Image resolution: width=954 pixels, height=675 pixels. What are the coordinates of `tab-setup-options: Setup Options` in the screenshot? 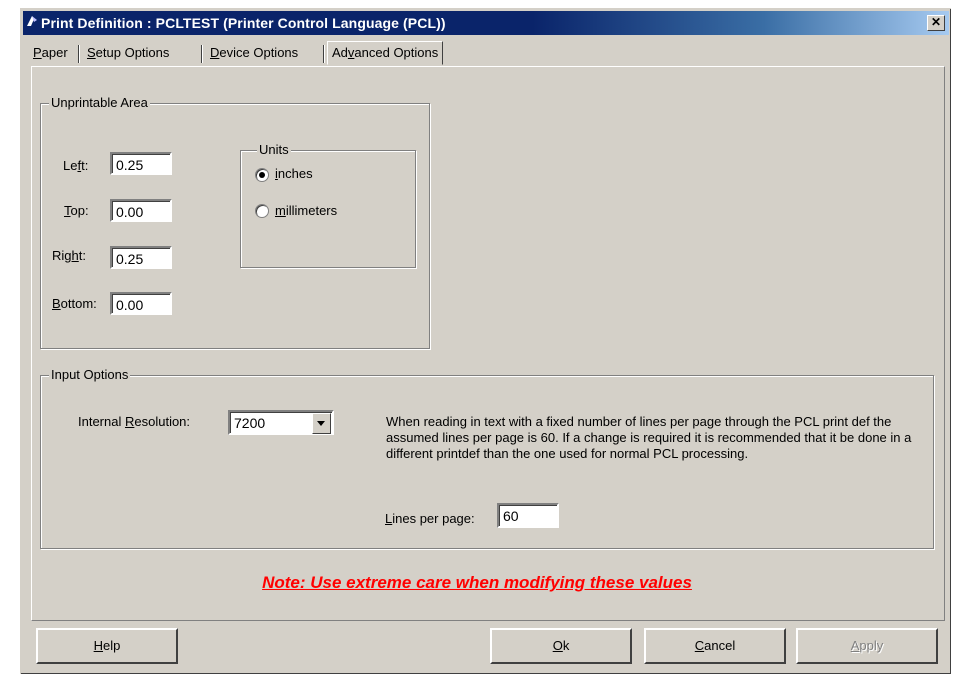 It's located at (128, 53).